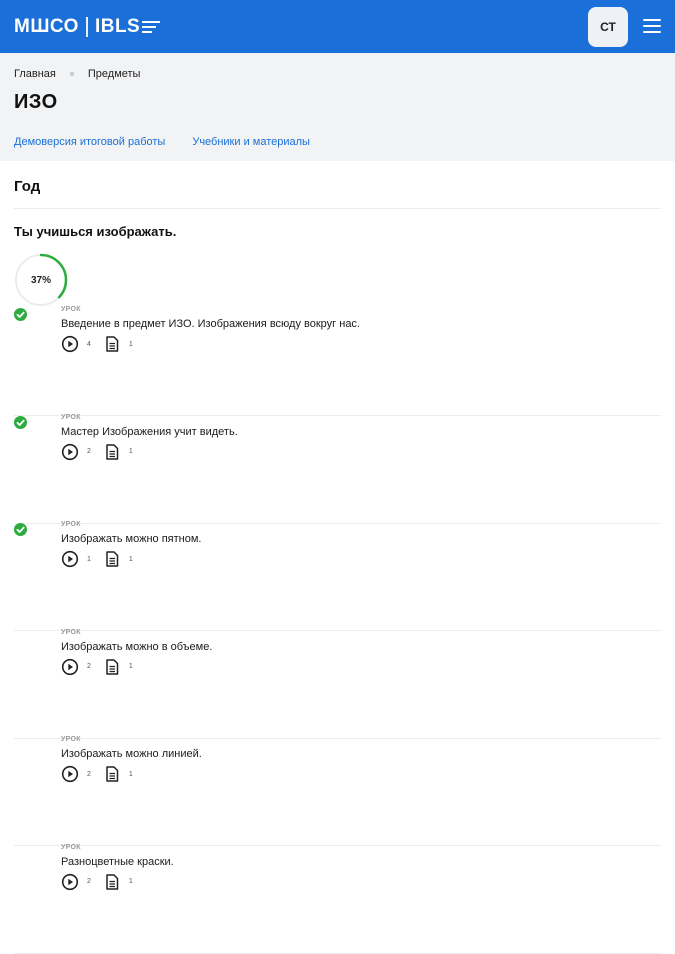  What do you see at coordinates (337, 208) in the screenshot?
I see `divider` at bounding box center [337, 208].